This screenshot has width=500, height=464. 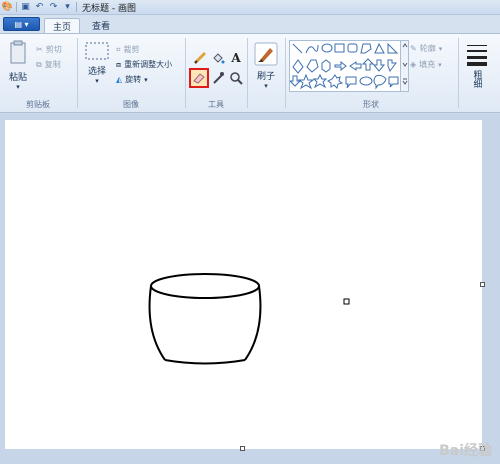 I want to click on eraser-icon, so click(x=199, y=78).